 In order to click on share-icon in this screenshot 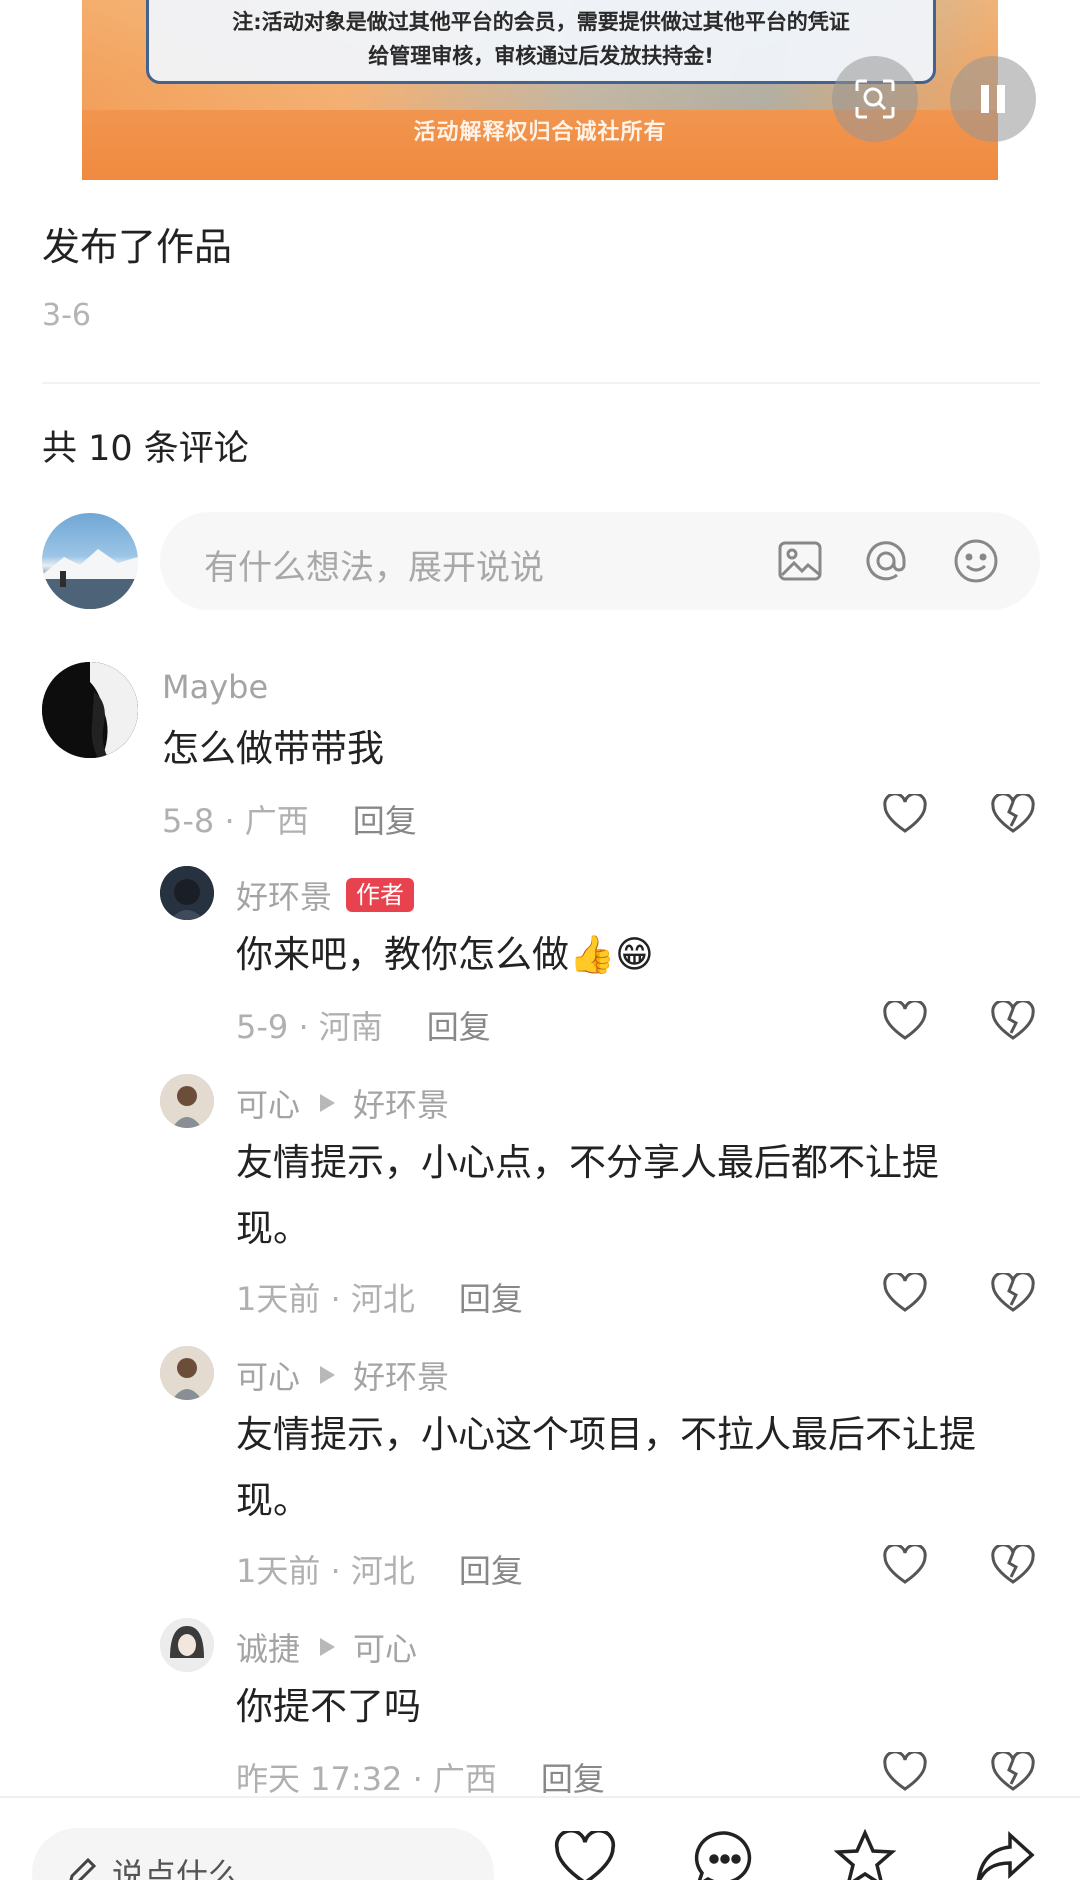, I will do `click(1005, 1855)`.